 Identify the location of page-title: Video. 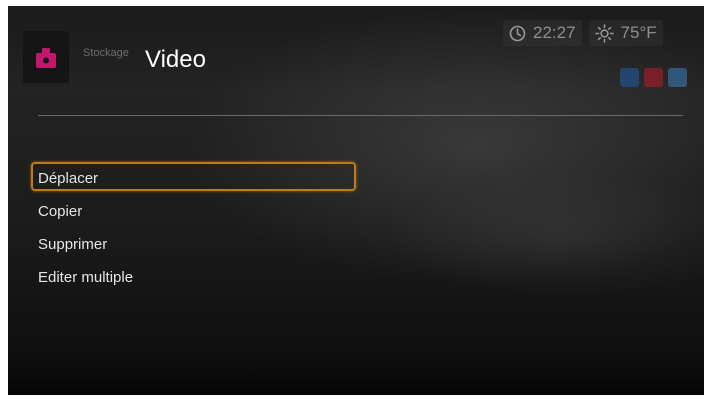
(175, 59).